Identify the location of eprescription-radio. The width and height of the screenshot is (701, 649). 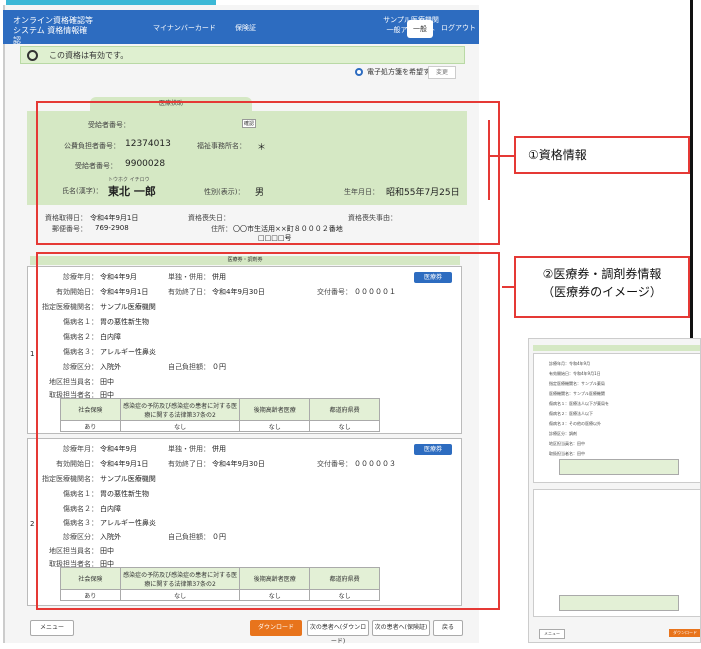
(359, 72).